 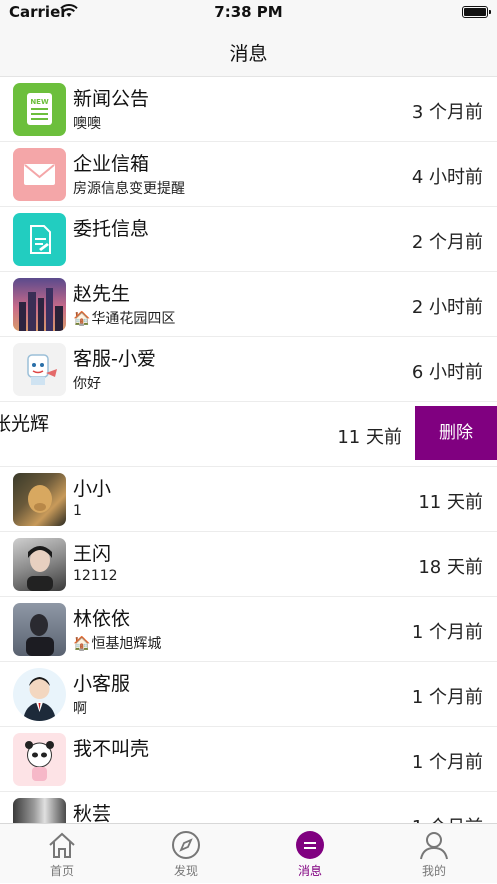 I want to click on contact-name: 新闻公告, so click(x=111, y=99).